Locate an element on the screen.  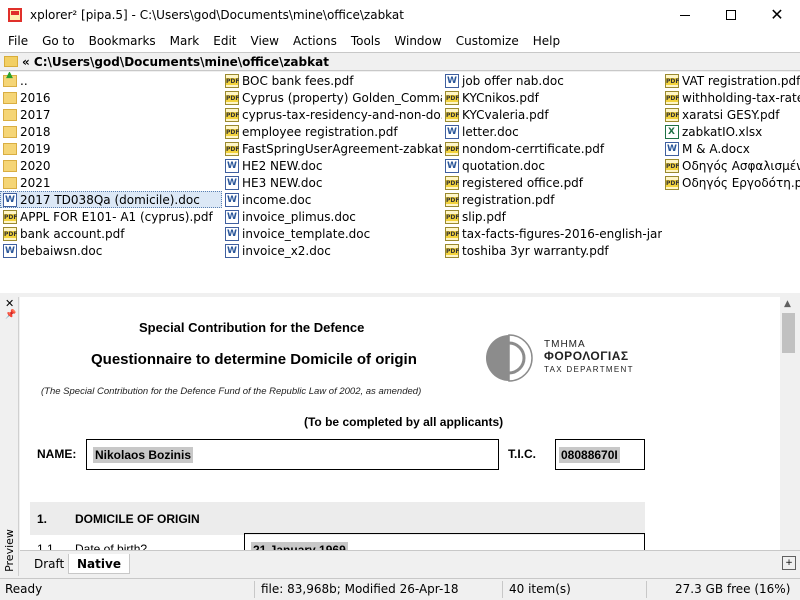
file-name: letter.doc is located at coordinates (490, 131).